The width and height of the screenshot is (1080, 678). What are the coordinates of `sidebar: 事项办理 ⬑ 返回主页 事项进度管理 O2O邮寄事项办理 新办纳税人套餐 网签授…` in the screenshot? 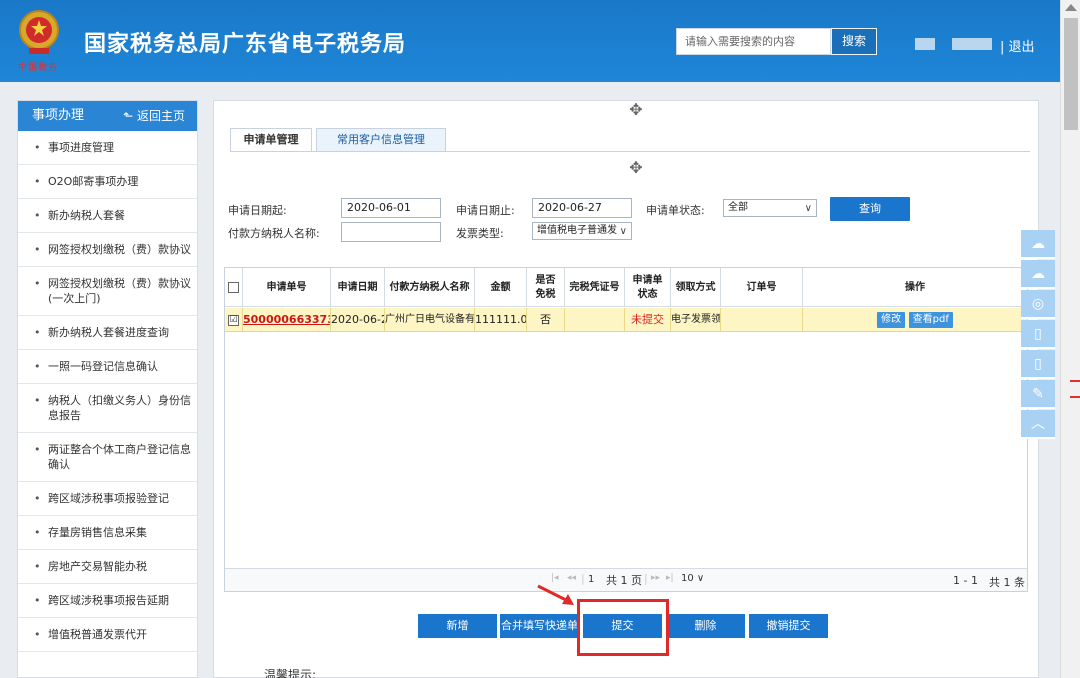 It's located at (107, 389).